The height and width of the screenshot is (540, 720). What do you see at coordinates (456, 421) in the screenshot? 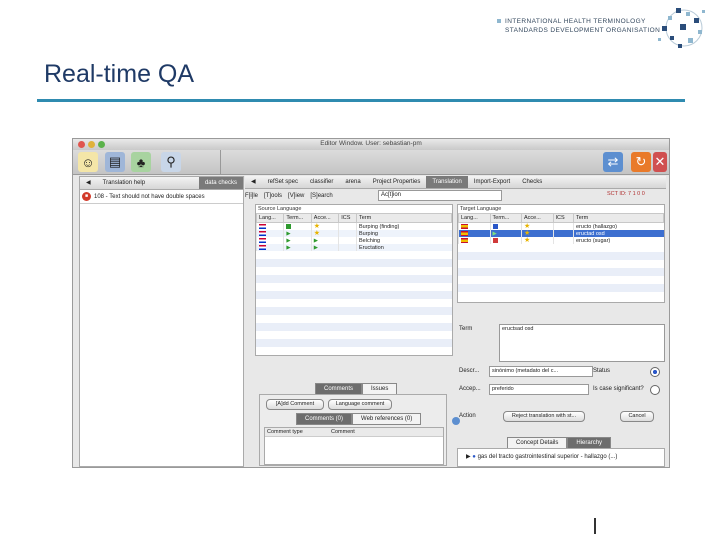
I see `help-icon` at bounding box center [456, 421].